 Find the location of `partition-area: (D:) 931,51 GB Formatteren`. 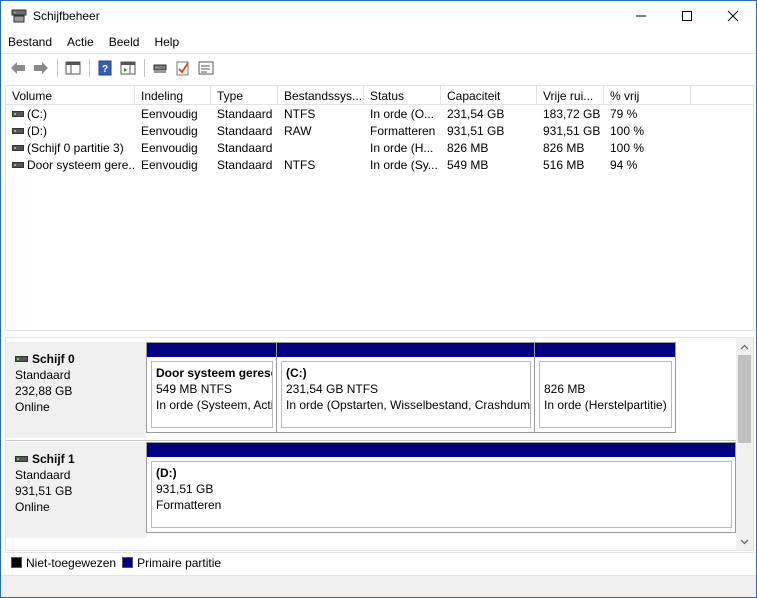

partition-area: (D:) 931,51 GB Formatteren is located at coordinates (441, 487).